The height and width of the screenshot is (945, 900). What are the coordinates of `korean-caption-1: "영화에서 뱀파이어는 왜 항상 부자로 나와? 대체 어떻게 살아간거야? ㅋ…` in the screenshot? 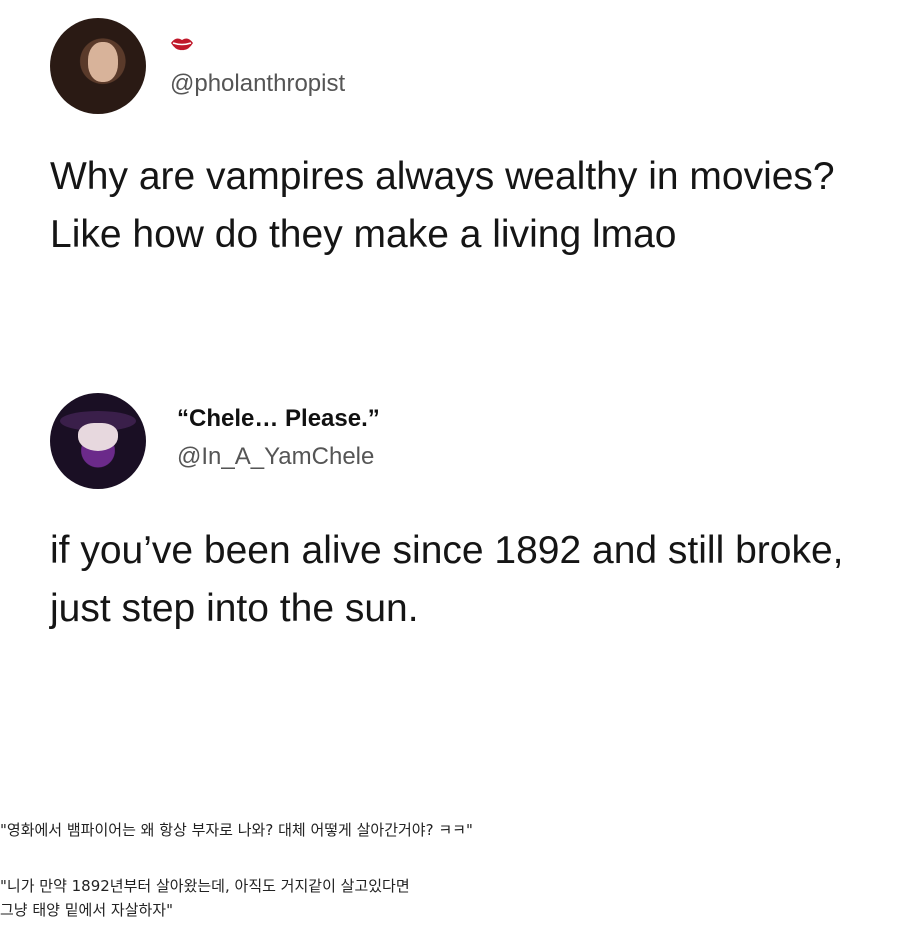 It's located at (450, 830).